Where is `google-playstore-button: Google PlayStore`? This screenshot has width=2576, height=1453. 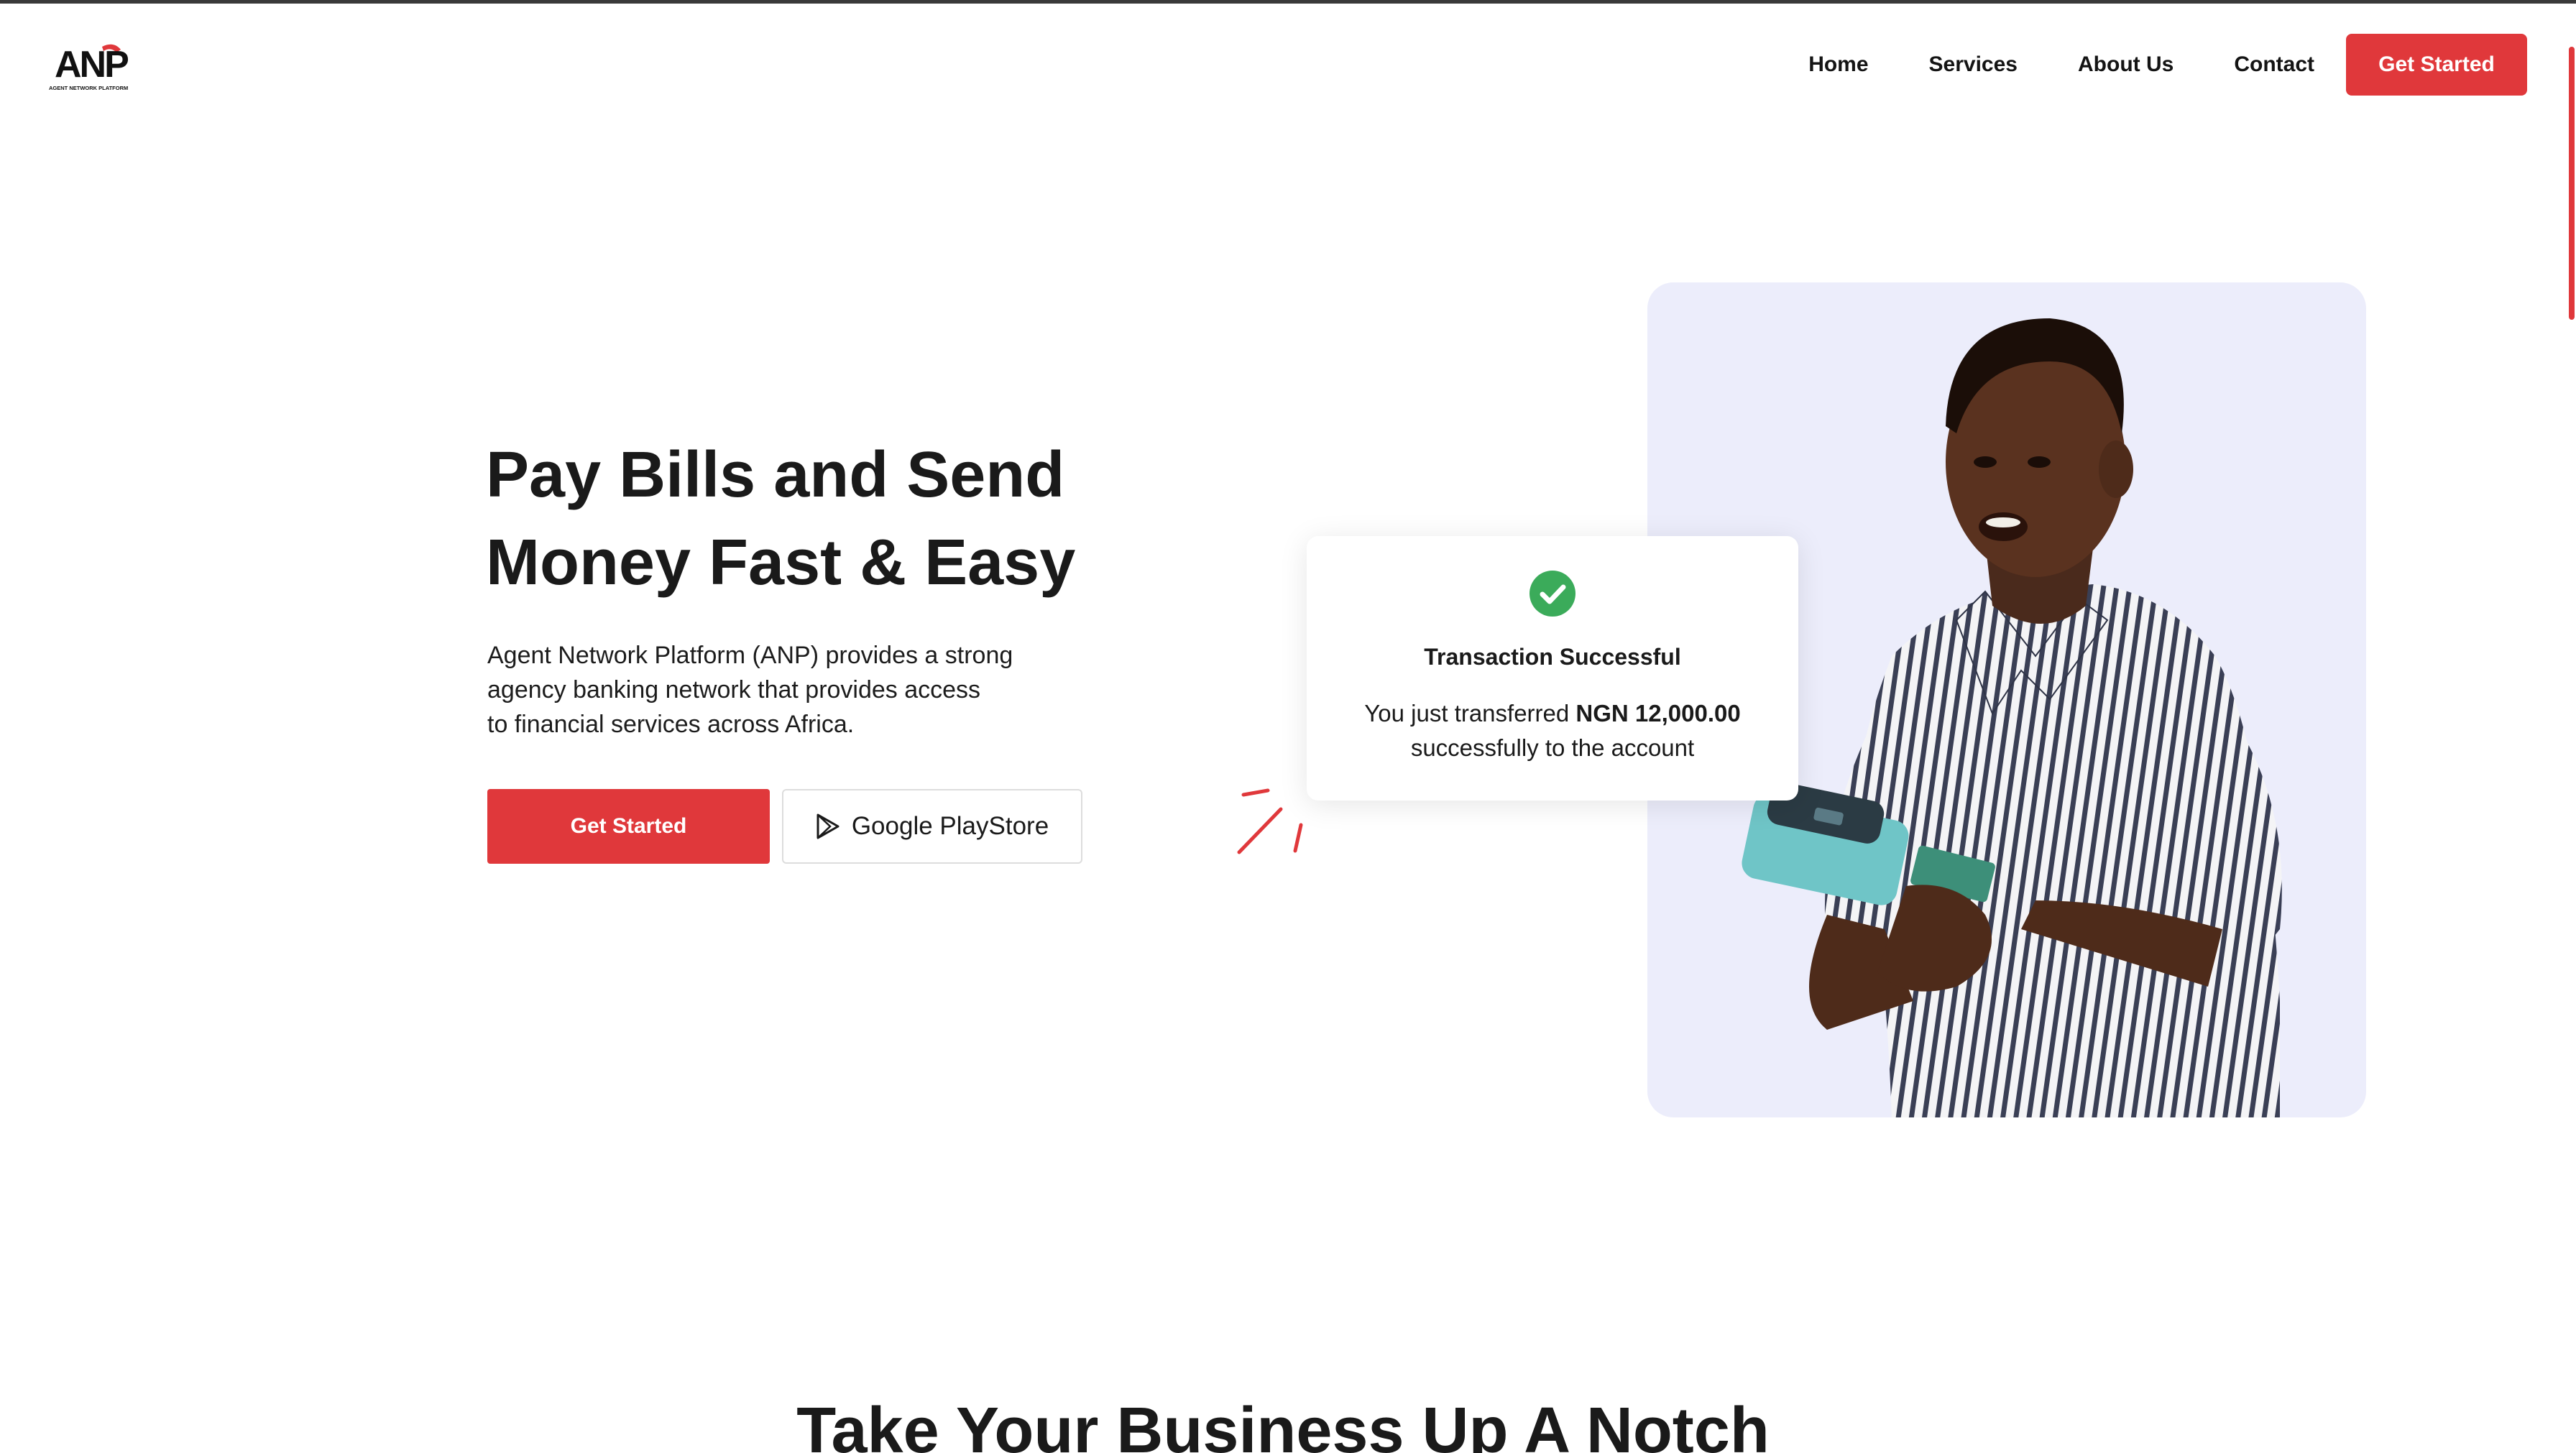
google-playstore-button: Google PlayStore is located at coordinates (932, 827).